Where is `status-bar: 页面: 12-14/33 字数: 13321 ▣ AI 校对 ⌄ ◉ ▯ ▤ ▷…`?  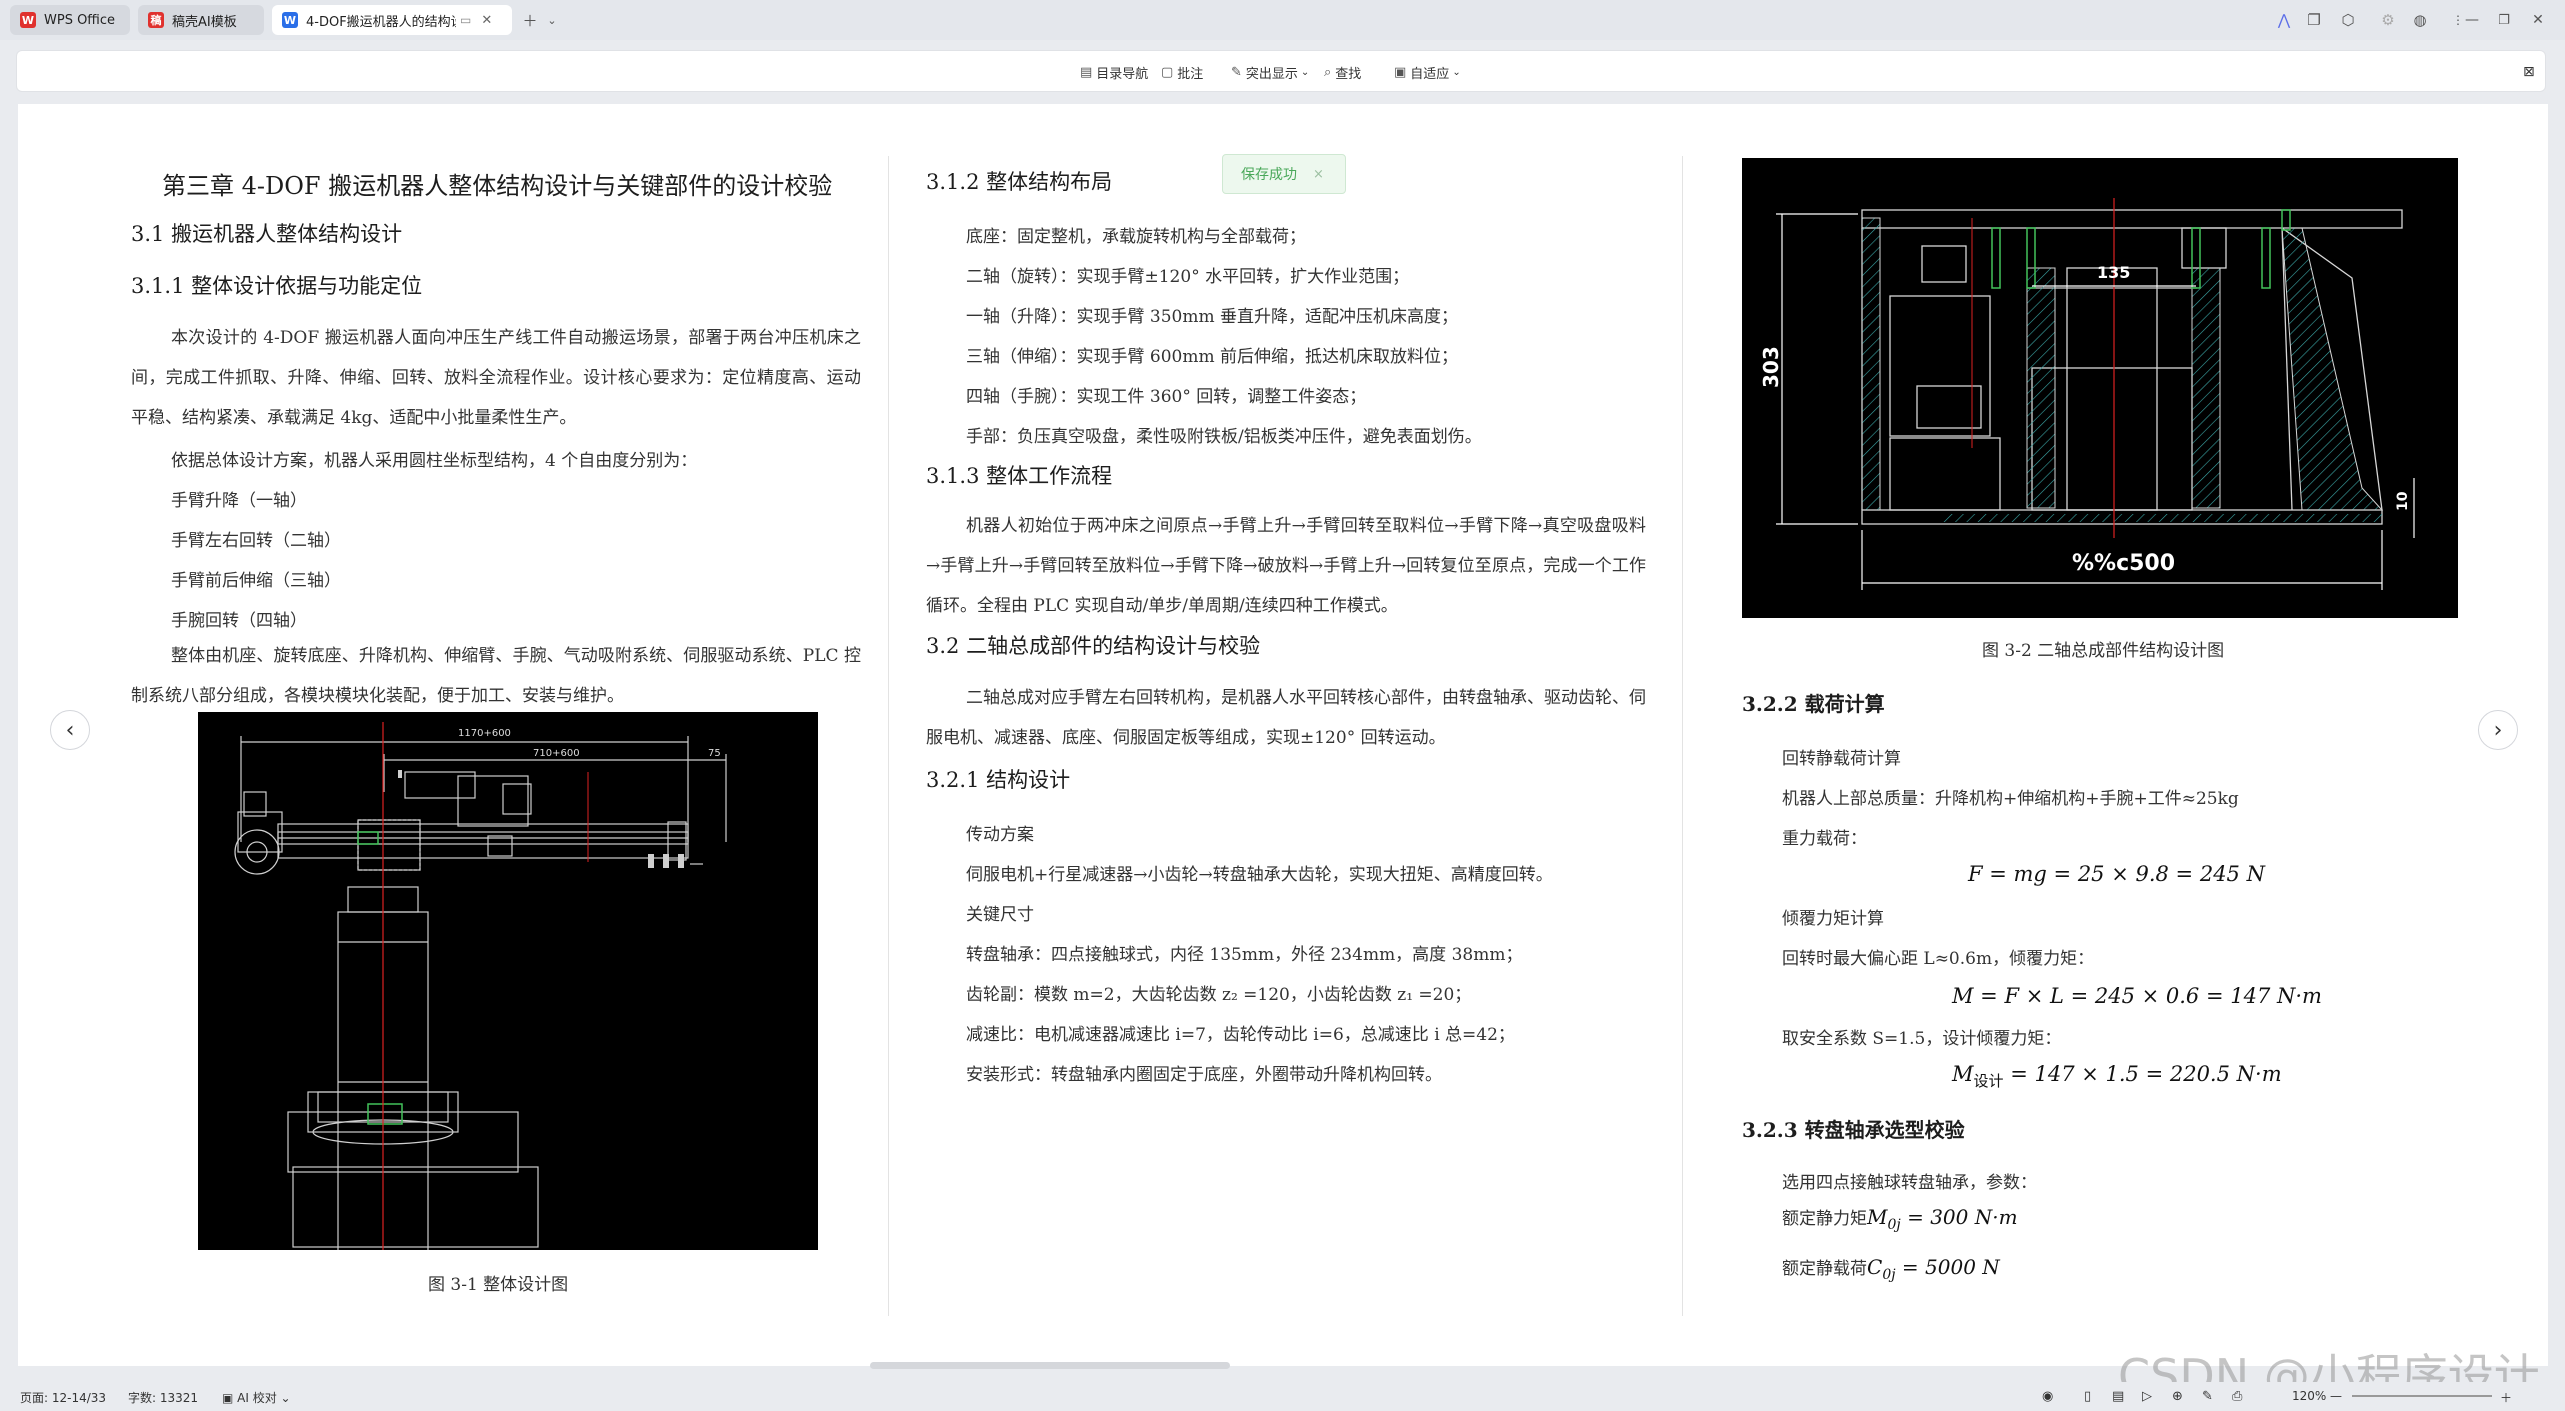 status-bar: 页面: 12-14/33 字数: 13321 ▣ AI 校对 ⌄ ◉ ▯ ▤ ▷… is located at coordinates (1282, 1396).